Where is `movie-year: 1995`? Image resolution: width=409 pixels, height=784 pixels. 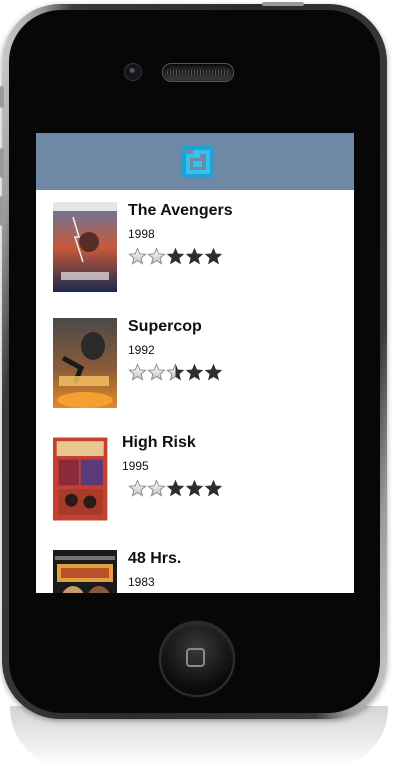
movie-year: 1995 is located at coordinates (135, 466).